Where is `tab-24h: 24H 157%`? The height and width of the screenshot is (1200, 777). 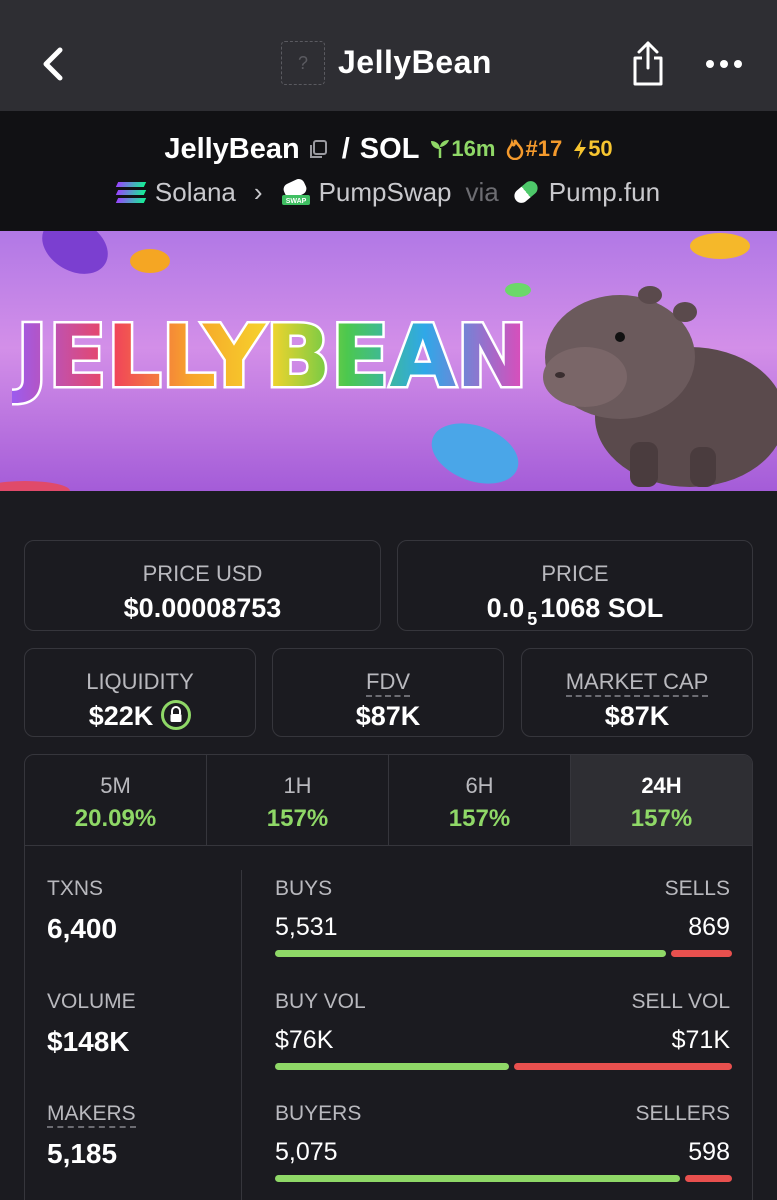
tab-24h: 24H 157% is located at coordinates (661, 800).